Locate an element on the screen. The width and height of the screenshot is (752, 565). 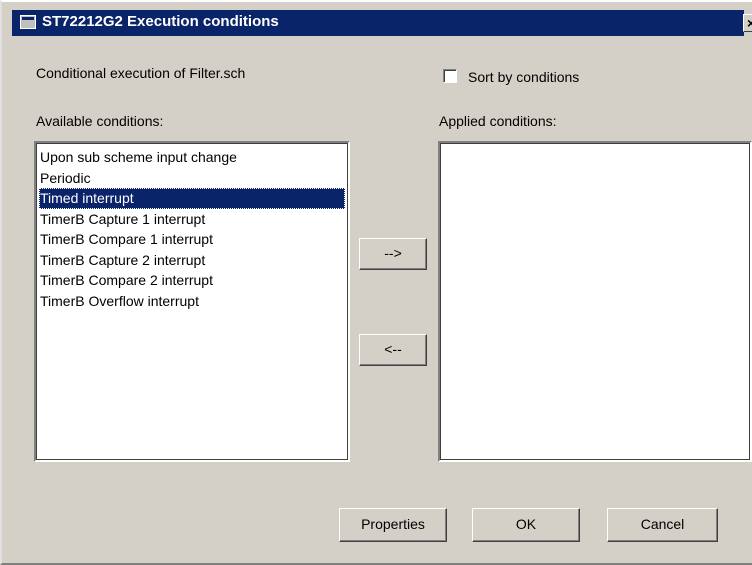
list-item: Periodic is located at coordinates (192, 178).